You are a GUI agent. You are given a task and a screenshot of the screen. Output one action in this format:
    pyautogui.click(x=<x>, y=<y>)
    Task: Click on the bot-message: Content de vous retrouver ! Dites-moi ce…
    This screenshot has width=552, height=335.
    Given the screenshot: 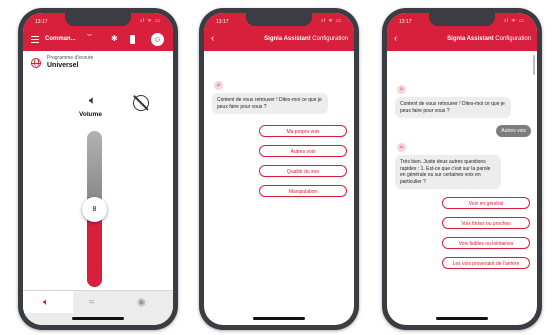 What is the action you would take?
    pyautogui.click(x=270, y=103)
    